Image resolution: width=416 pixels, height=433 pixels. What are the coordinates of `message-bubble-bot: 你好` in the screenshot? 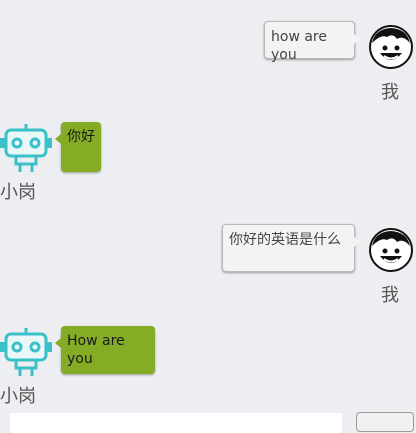 It's located at (78, 147).